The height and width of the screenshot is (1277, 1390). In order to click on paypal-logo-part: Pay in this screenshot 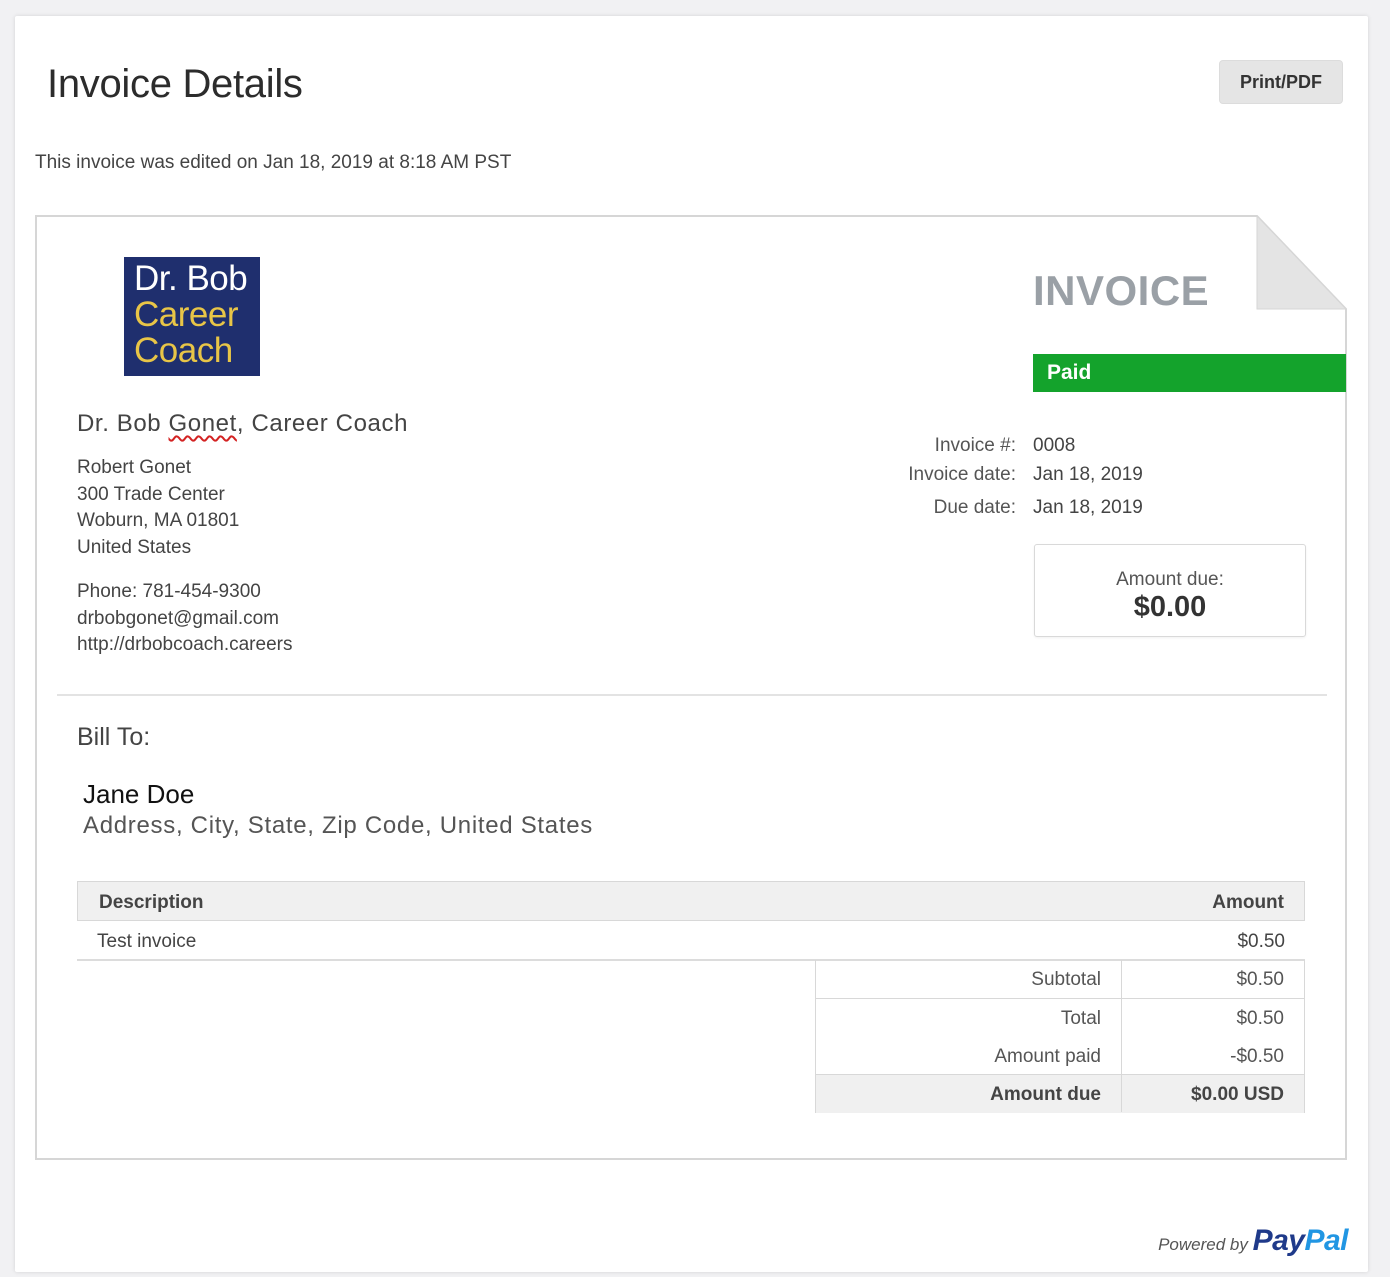, I will do `click(1278, 1240)`.